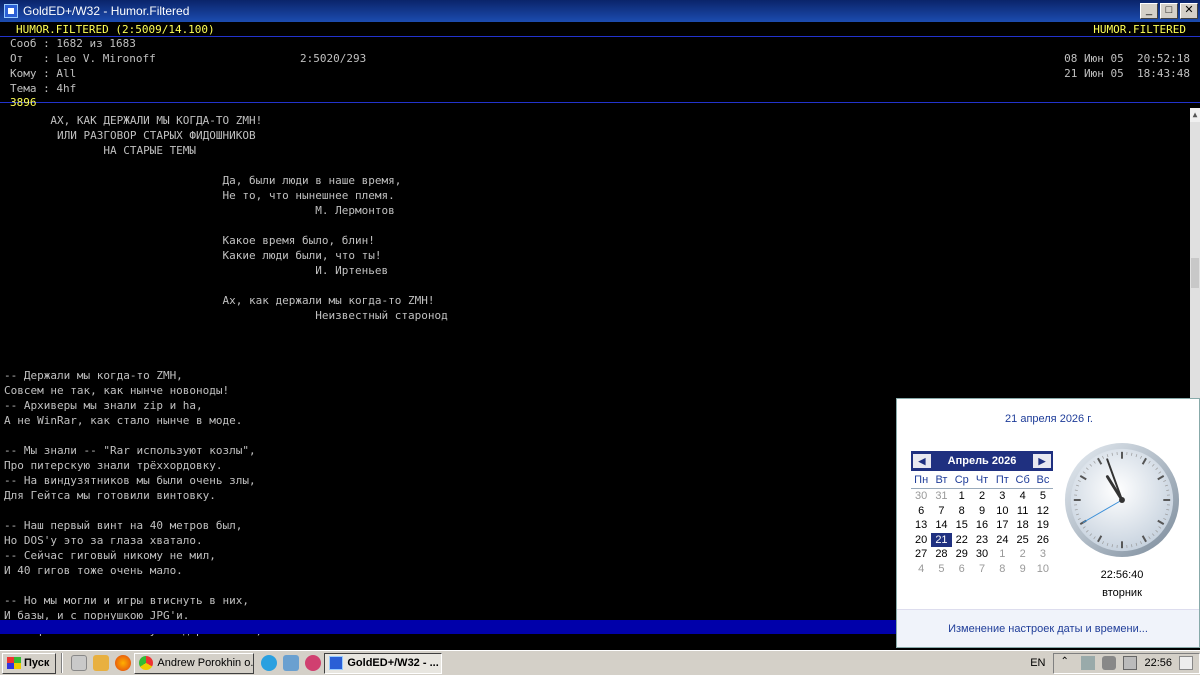 This screenshot has height=675, width=1200. What do you see at coordinates (101, 663) in the screenshot?
I see `folder-icon` at bounding box center [101, 663].